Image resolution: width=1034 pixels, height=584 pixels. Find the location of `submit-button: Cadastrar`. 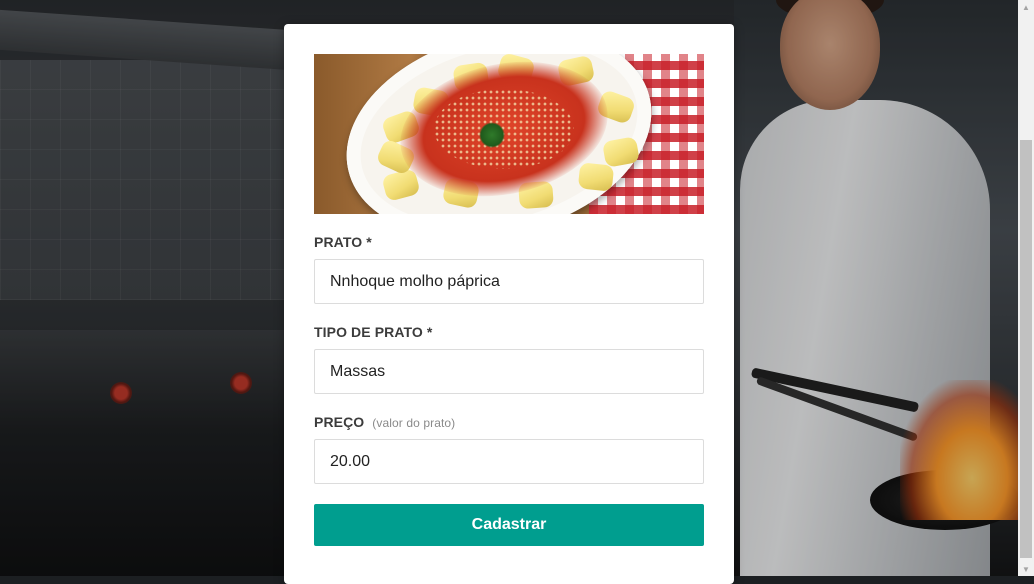

submit-button: Cadastrar is located at coordinates (509, 525).